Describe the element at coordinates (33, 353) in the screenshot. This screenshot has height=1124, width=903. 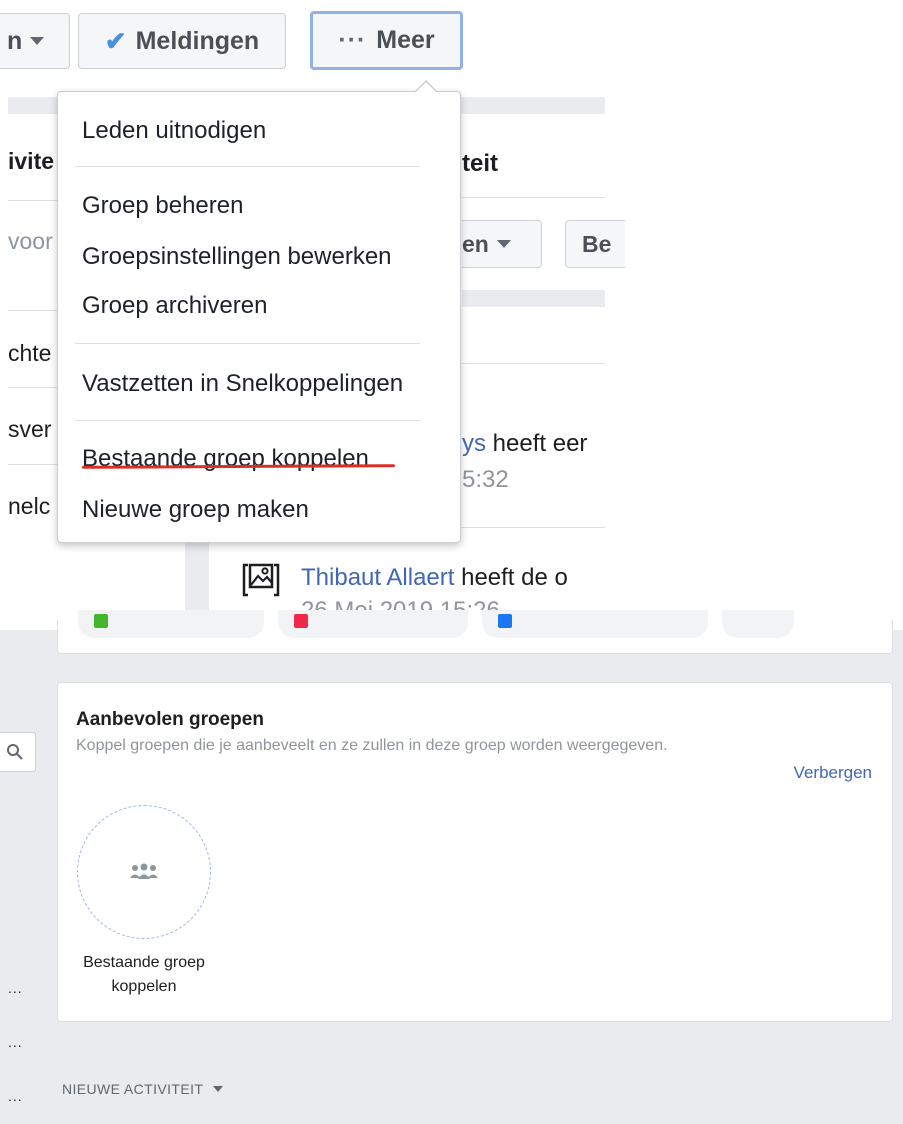
I see `left-nav-fragment: chte` at that location.